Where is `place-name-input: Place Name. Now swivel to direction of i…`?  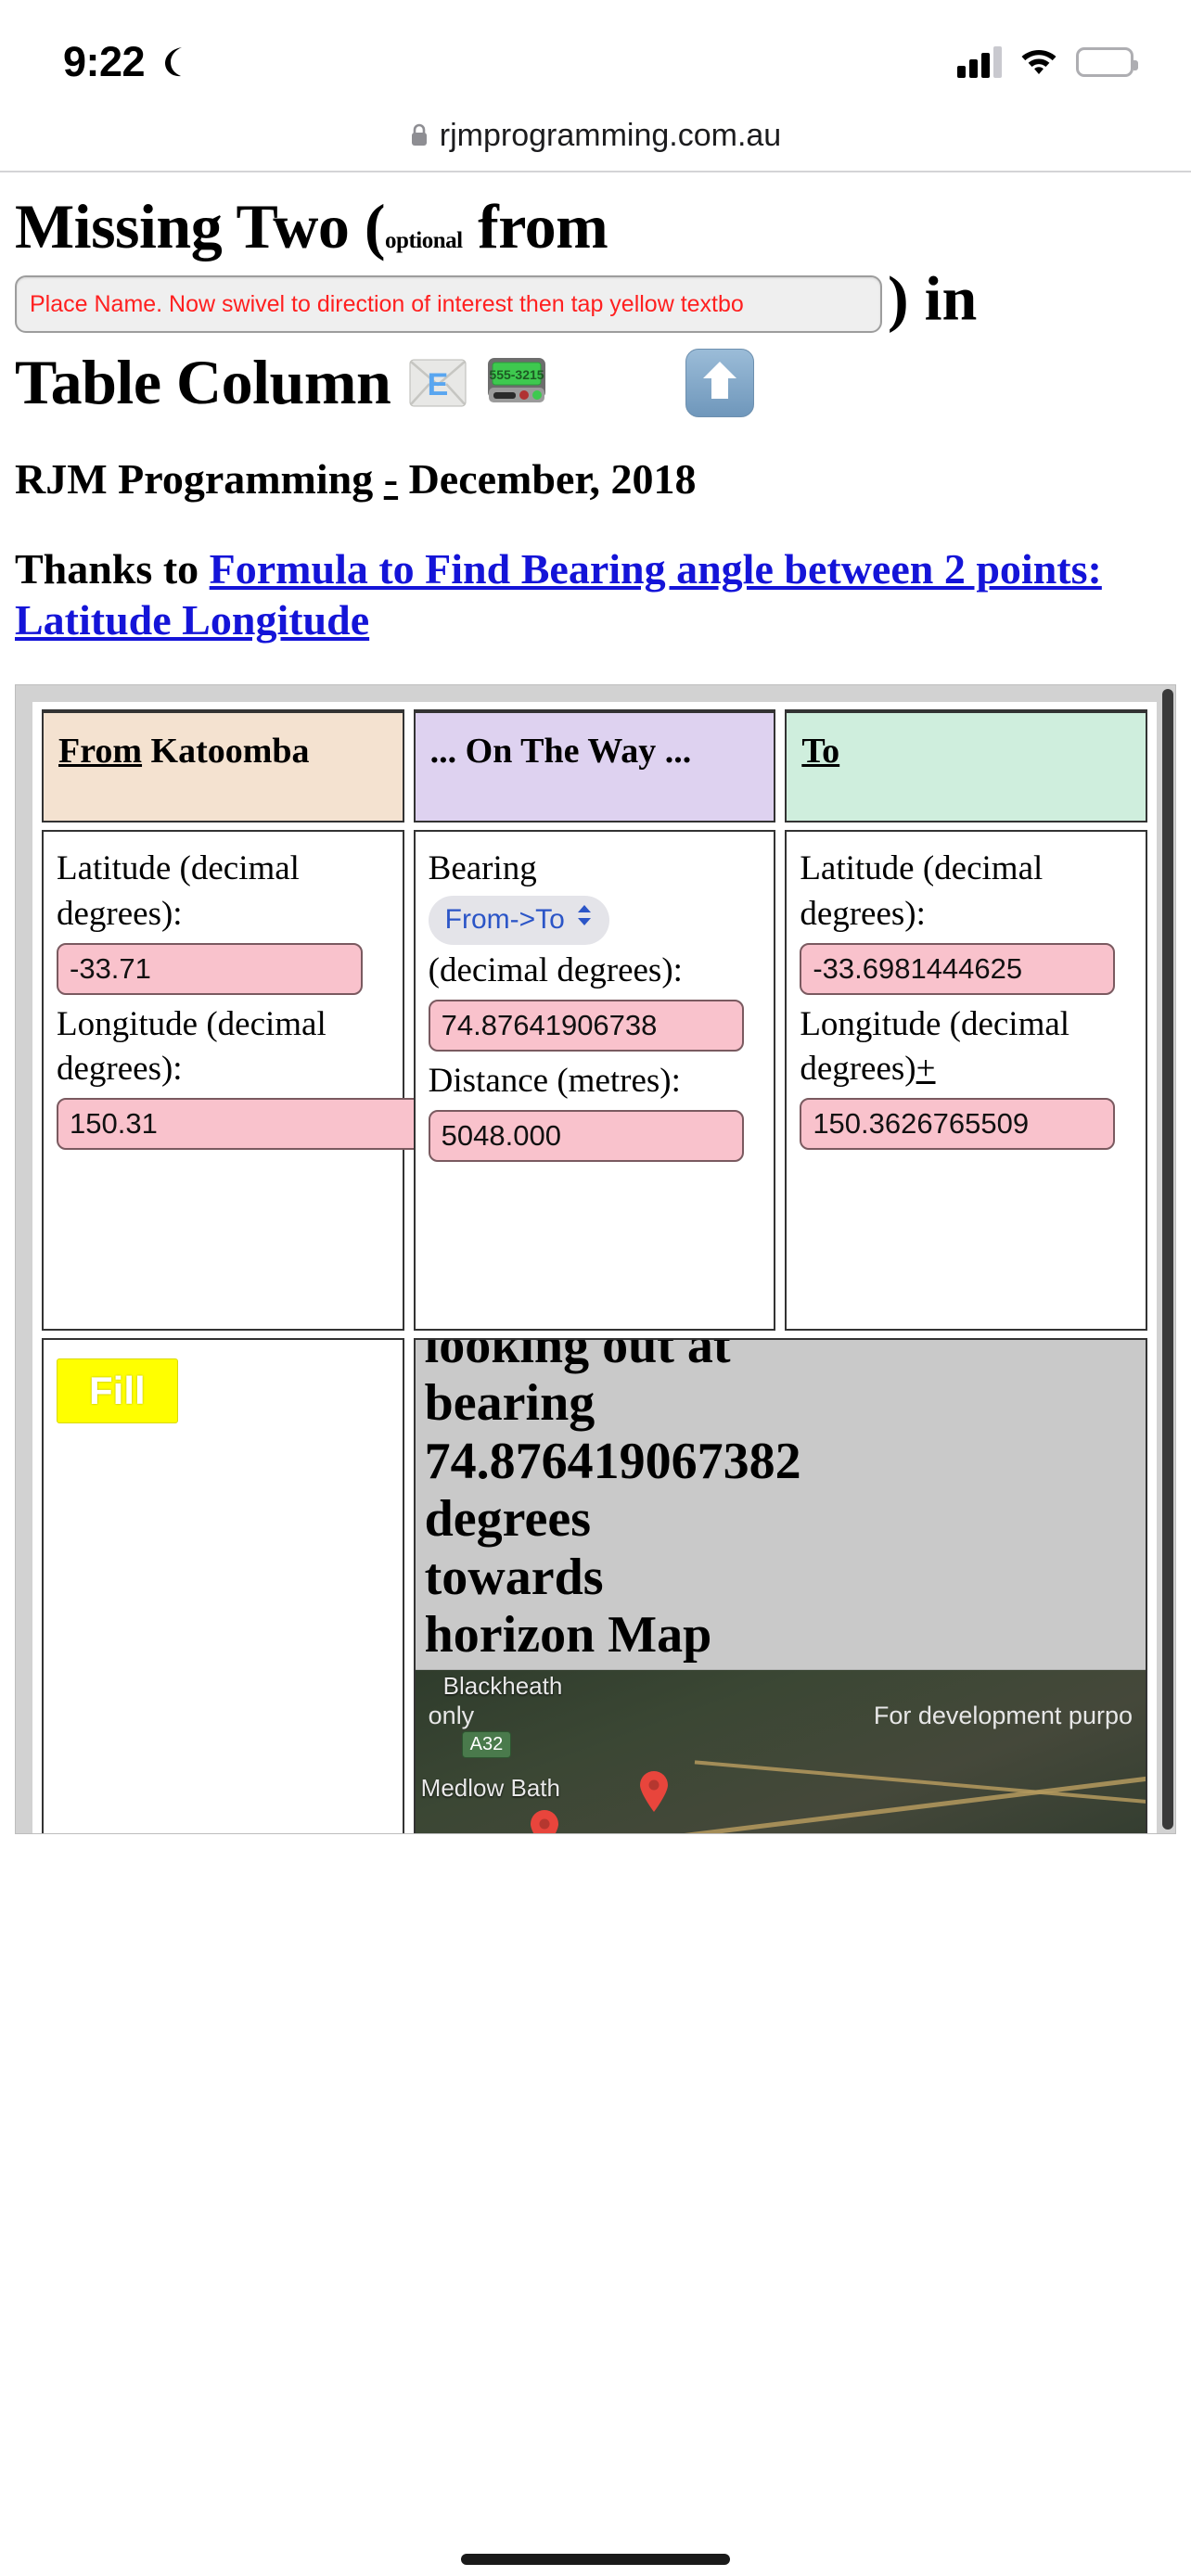
place-name-input: Place Name. Now swivel to direction of i… is located at coordinates (449, 304).